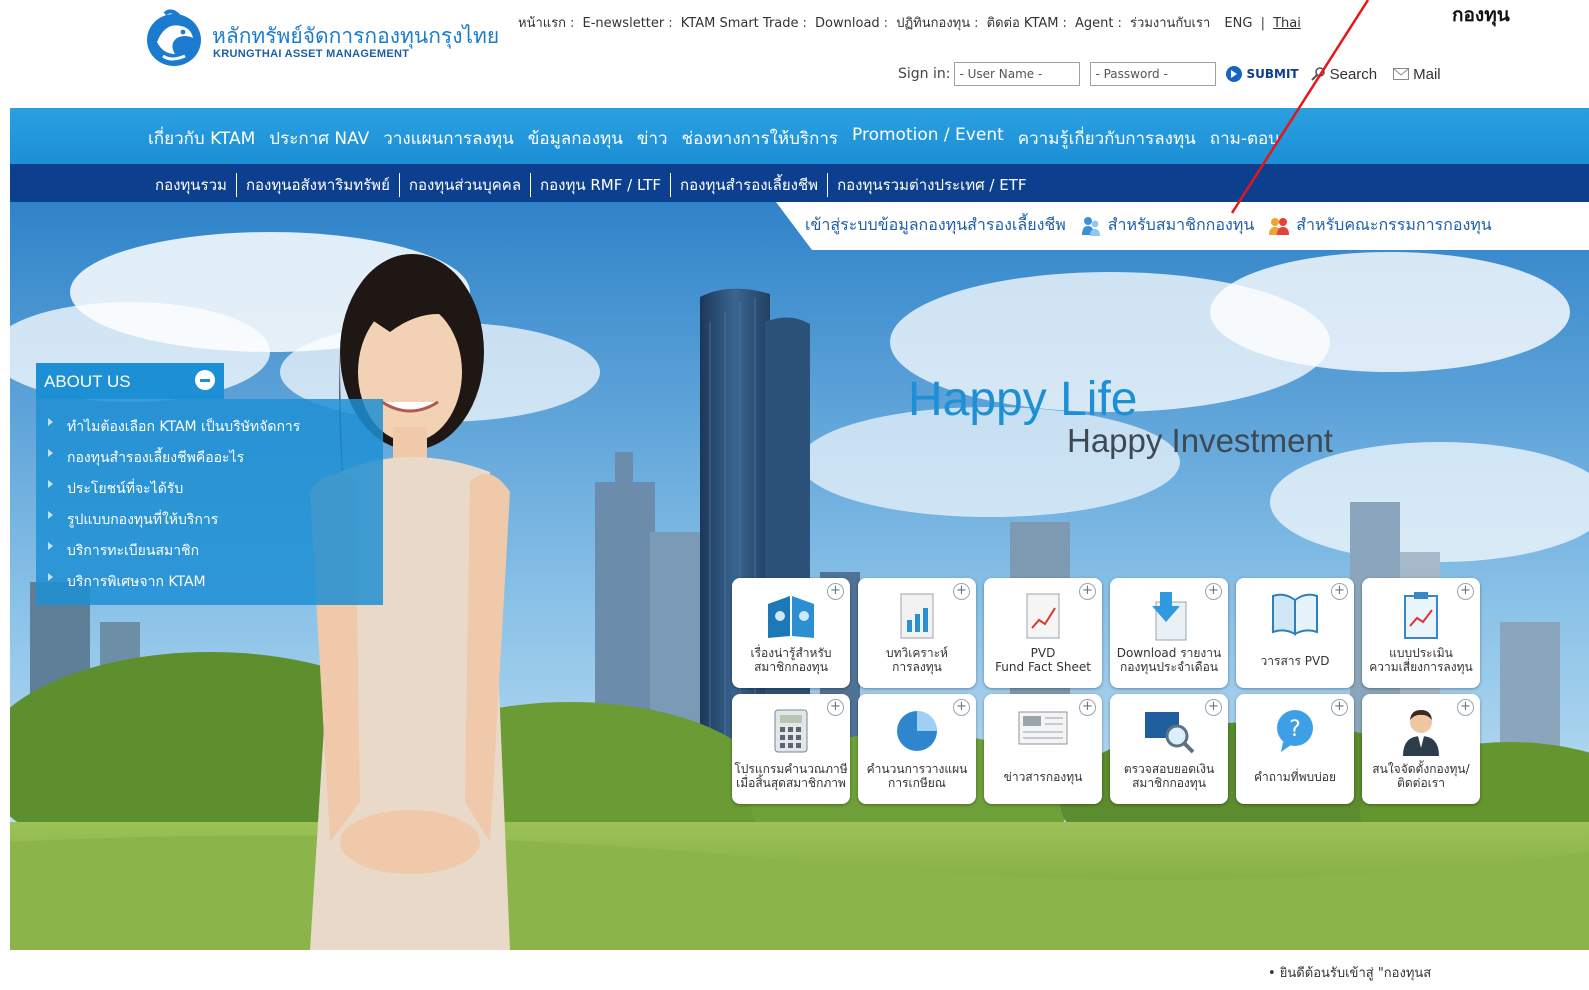 This screenshot has width=1589, height=990. I want to click on download-icon, so click(1169, 616).